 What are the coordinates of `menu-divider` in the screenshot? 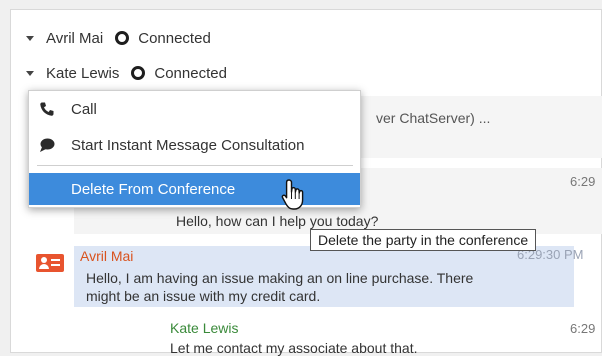 It's located at (195, 165).